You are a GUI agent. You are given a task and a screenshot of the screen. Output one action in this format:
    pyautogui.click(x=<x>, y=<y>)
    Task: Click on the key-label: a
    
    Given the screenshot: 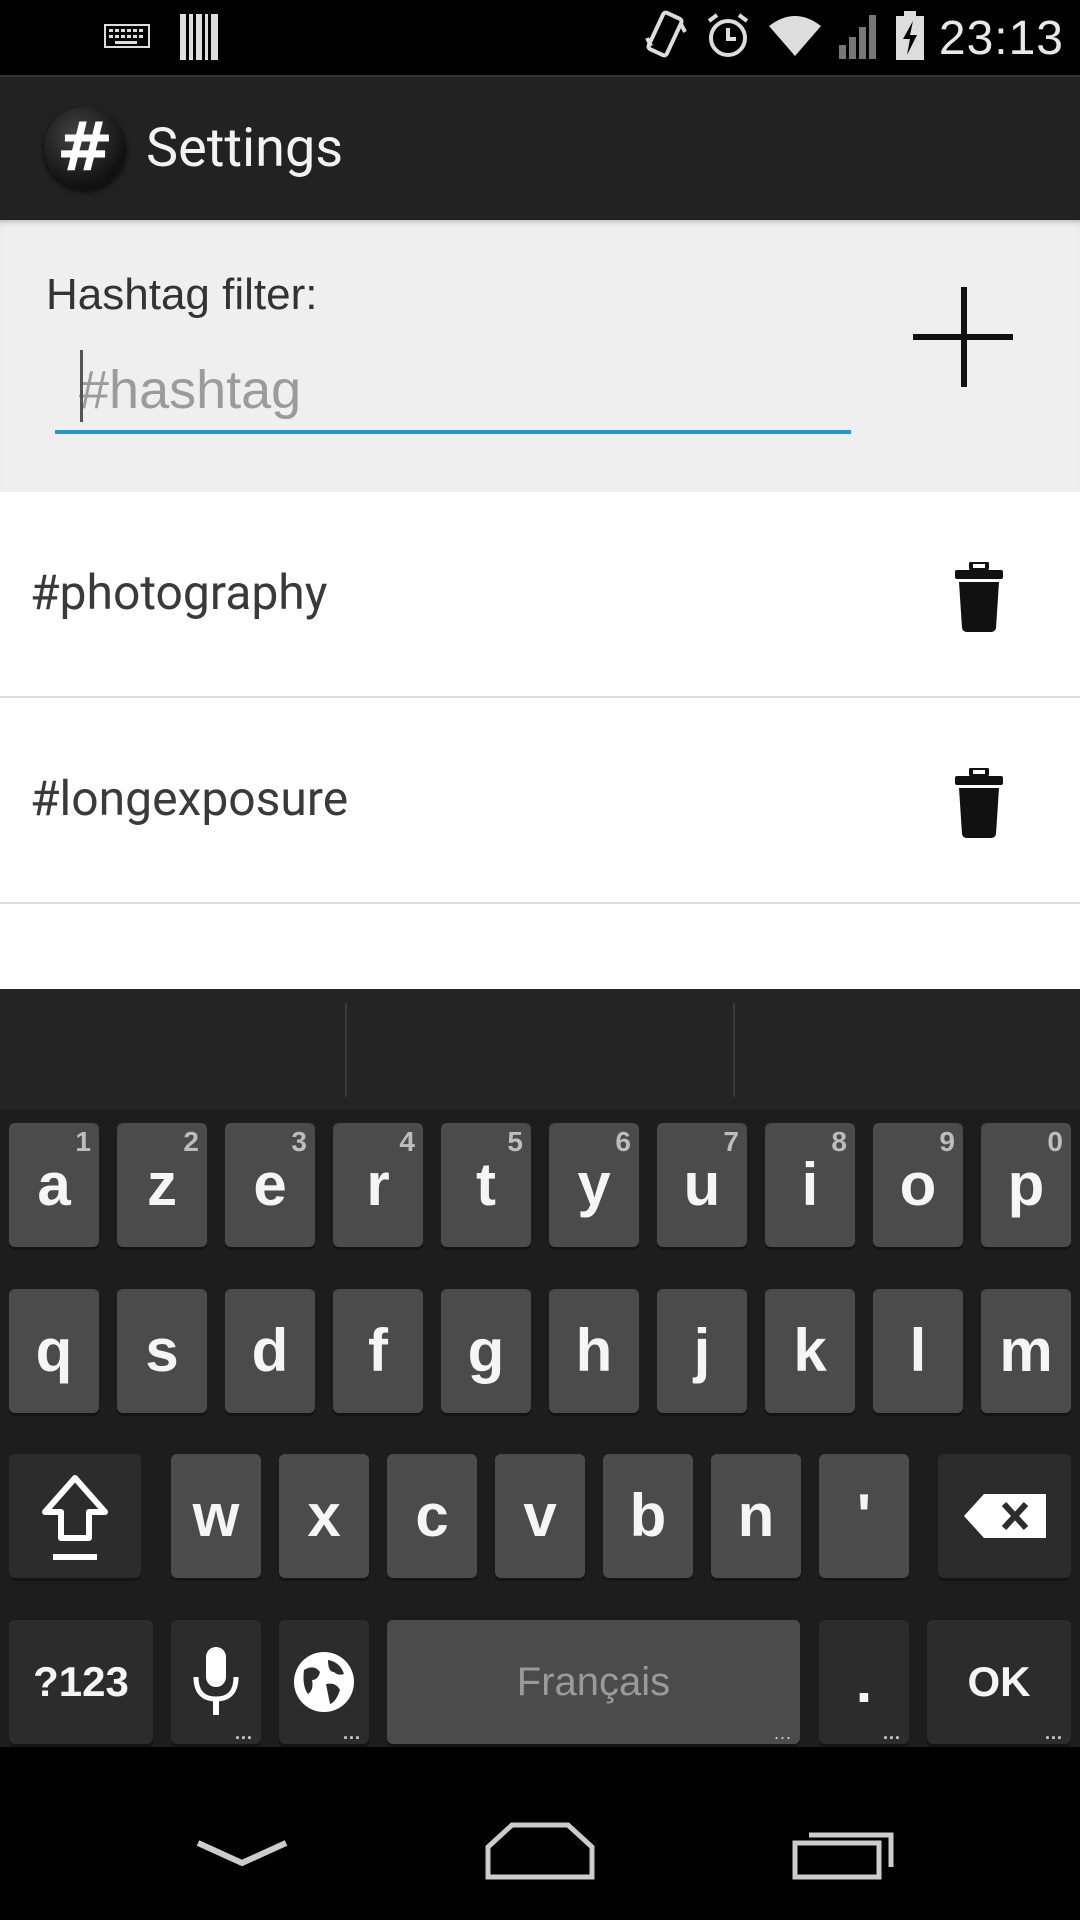 What is the action you would take?
    pyautogui.click(x=54, y=1184)
    